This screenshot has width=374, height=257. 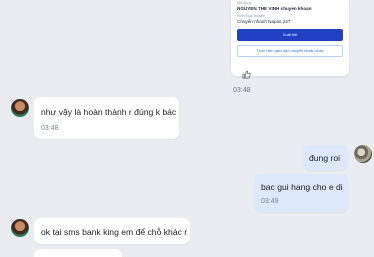 I want to click on export-button: Xuất thẻ, so click(x=290, y=35).